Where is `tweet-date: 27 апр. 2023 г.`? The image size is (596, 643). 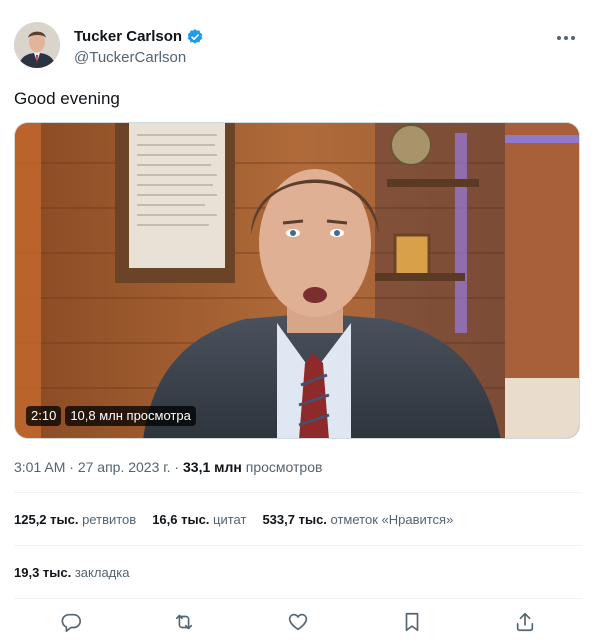
tweet-date: 27 апр. 2023 г. is located at coordinates (124, 467).